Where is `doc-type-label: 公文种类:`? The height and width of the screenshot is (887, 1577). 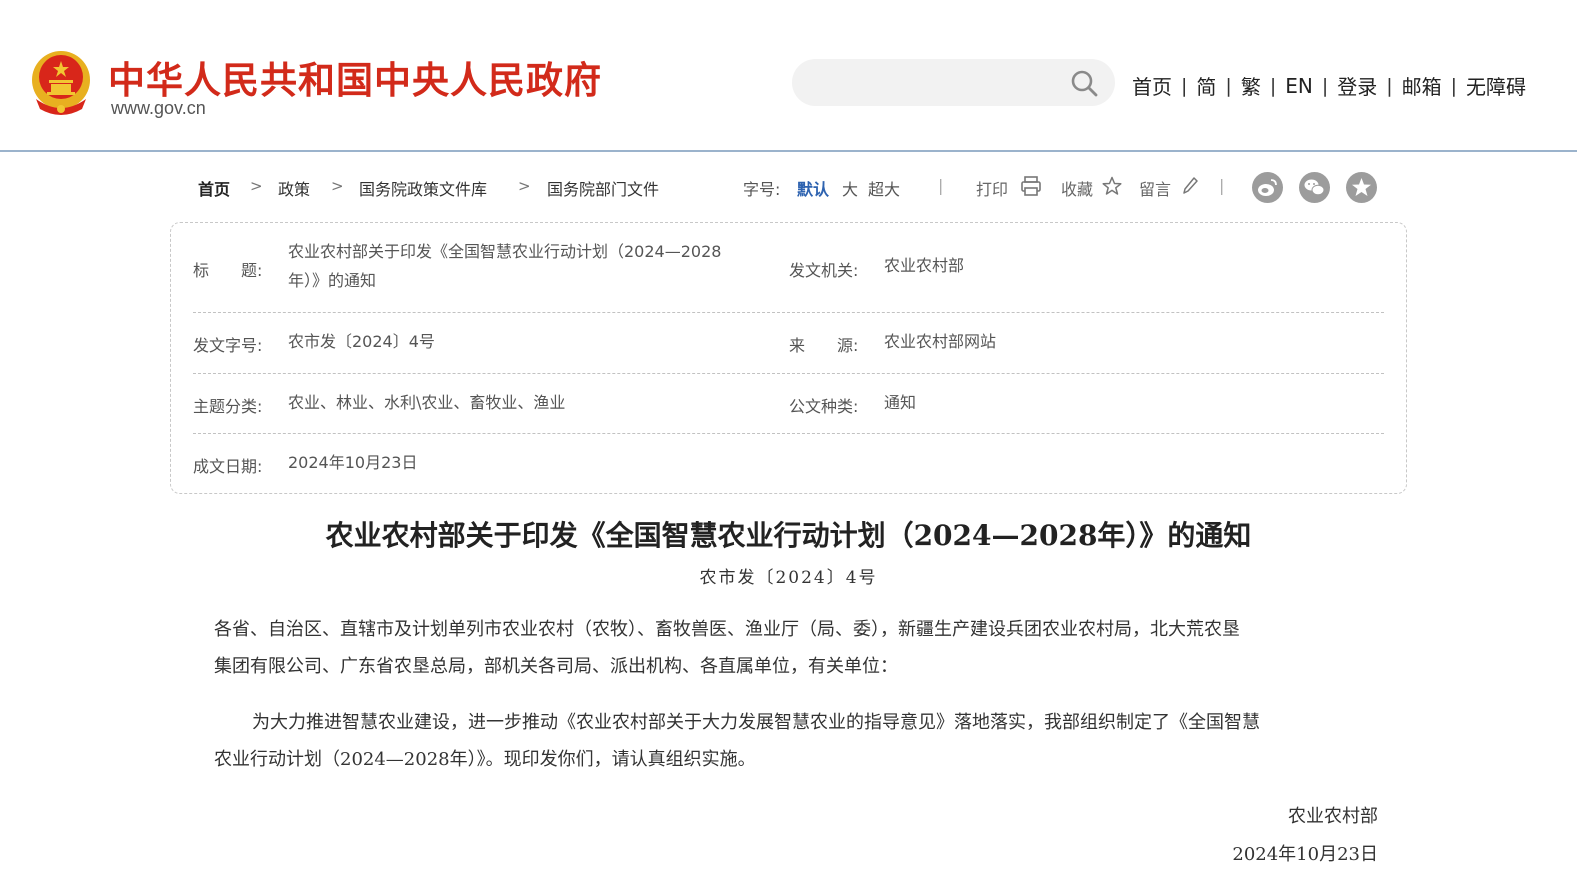 doc-type-label: 公文种类: is located at coordinates (824, 406).